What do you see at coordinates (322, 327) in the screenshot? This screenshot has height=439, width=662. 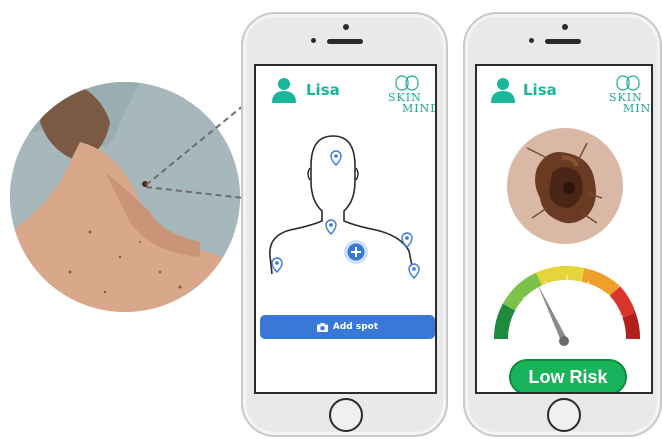 I see `camera-icon` at bounding box center [322, 327].